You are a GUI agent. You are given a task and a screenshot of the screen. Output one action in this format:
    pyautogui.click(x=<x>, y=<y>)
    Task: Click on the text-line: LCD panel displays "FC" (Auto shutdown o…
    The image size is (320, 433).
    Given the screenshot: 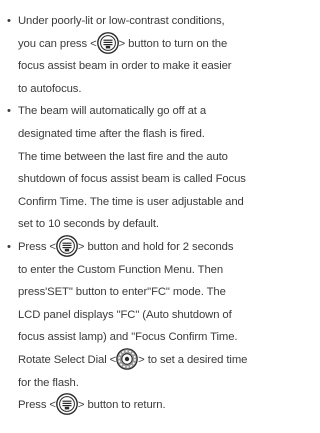 What is the action you would take?
    pyautogui.click(x=125, y=314)
    